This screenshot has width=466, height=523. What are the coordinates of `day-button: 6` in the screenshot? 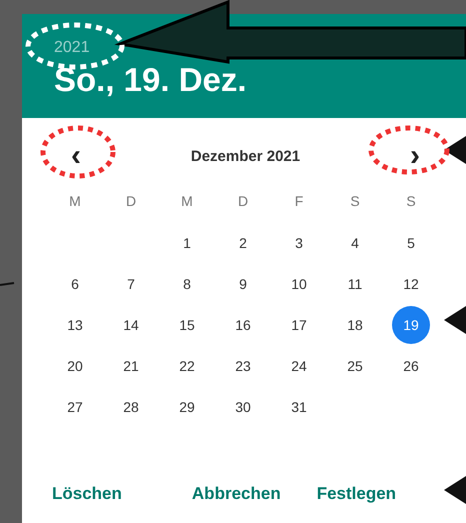 It's located at (75, 283).